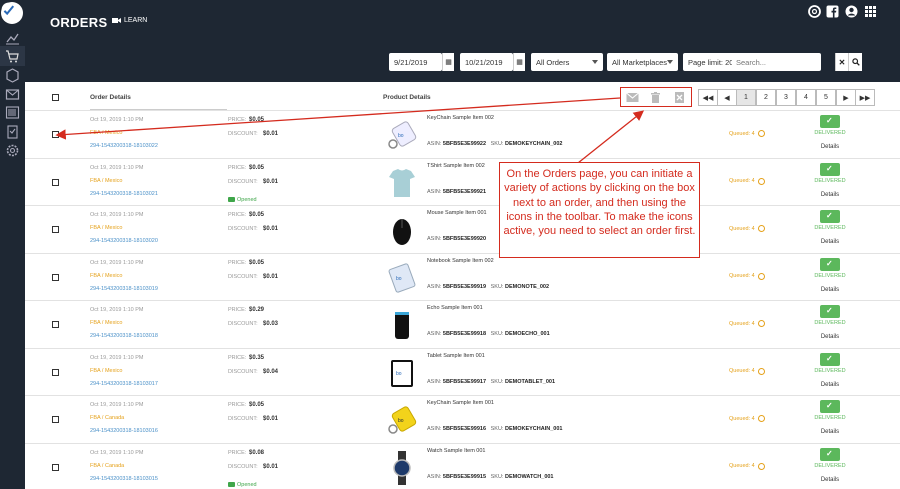 This screenshot has width=900, height=489. Describe the element at coordinates (415, 62) in the screenshot. I see `date-from-field: 9/21/2019` at that location.